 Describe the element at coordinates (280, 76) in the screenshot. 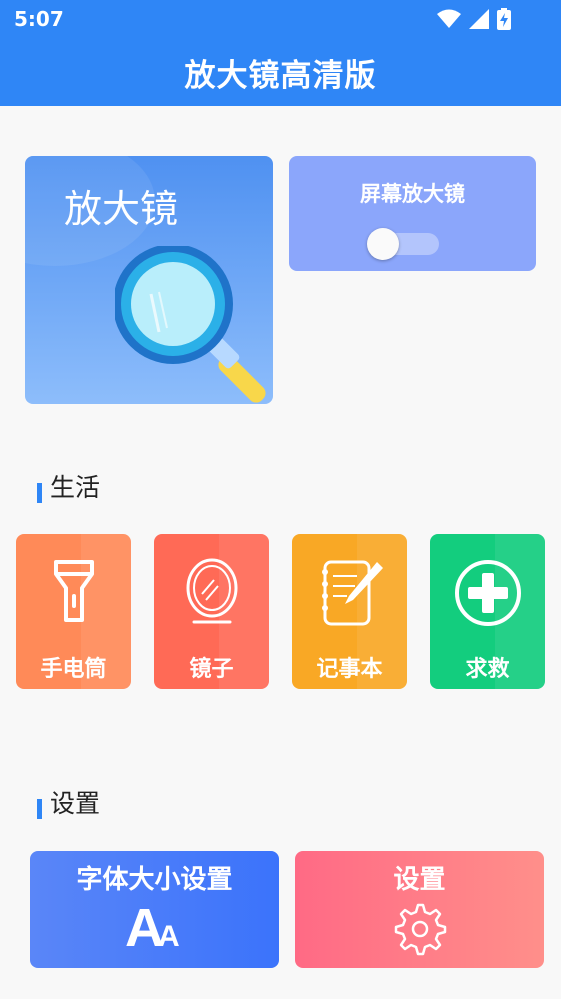

I see `app-title: 放大镜高清版` at that location.